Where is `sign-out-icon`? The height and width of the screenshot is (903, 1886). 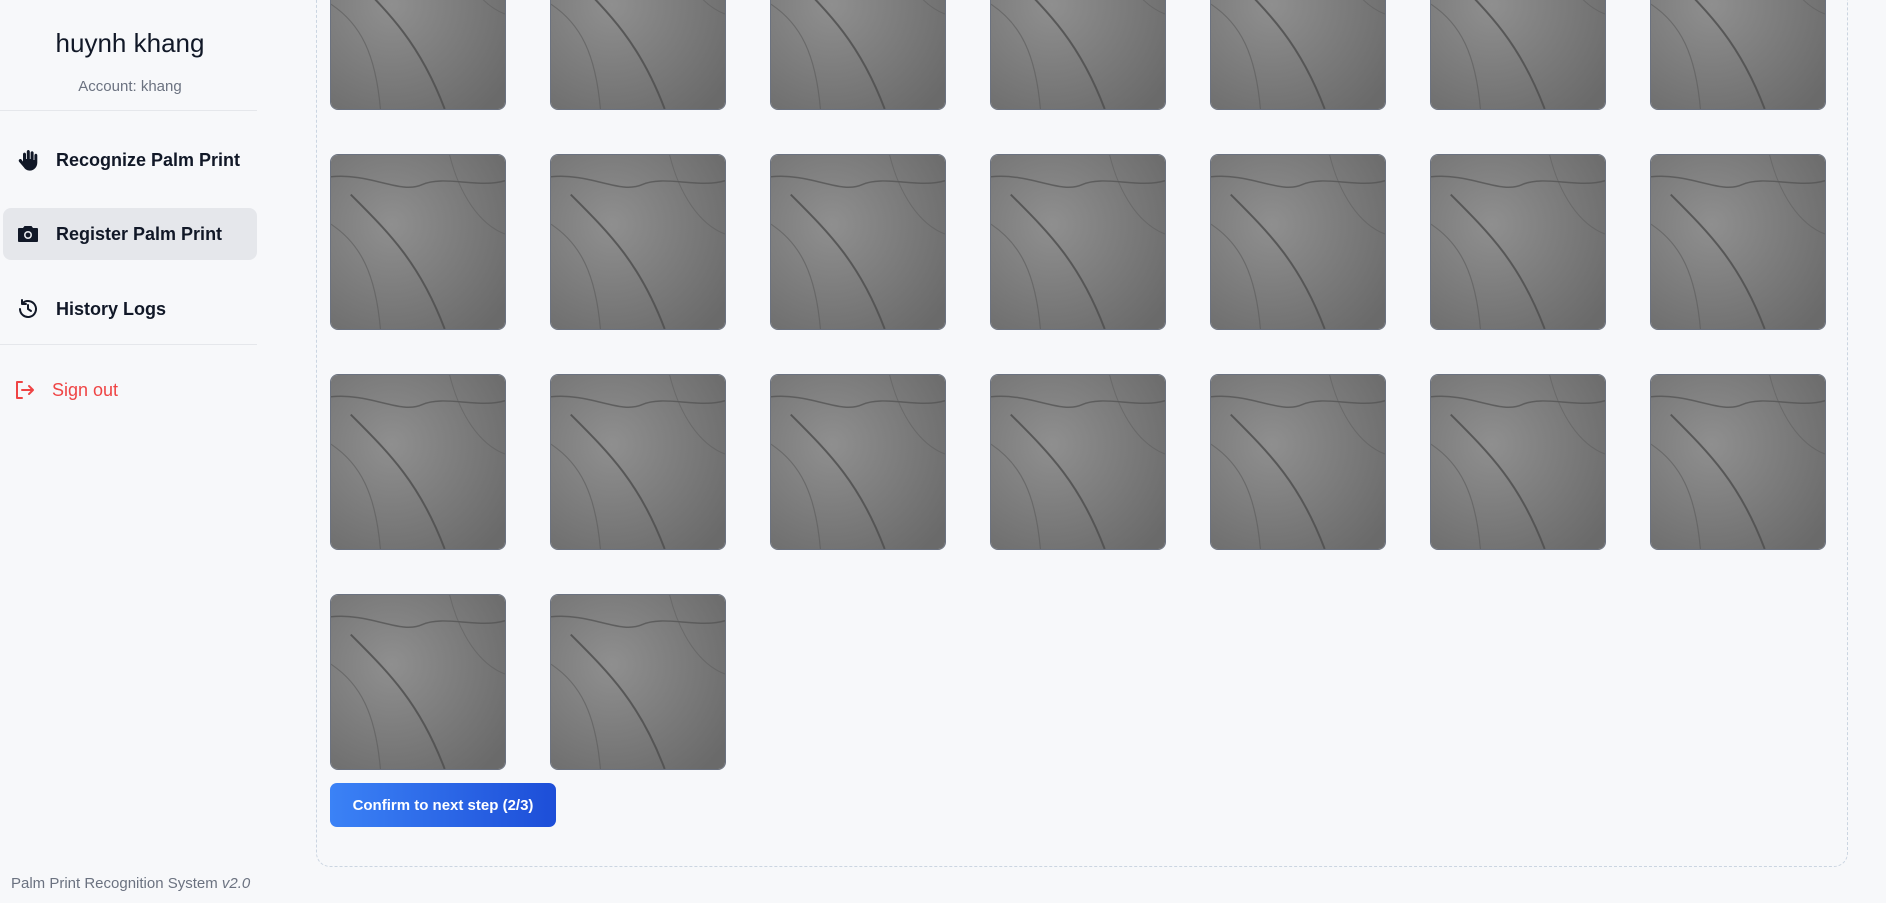
sign-out-icon is located at coordinates (25, 390).